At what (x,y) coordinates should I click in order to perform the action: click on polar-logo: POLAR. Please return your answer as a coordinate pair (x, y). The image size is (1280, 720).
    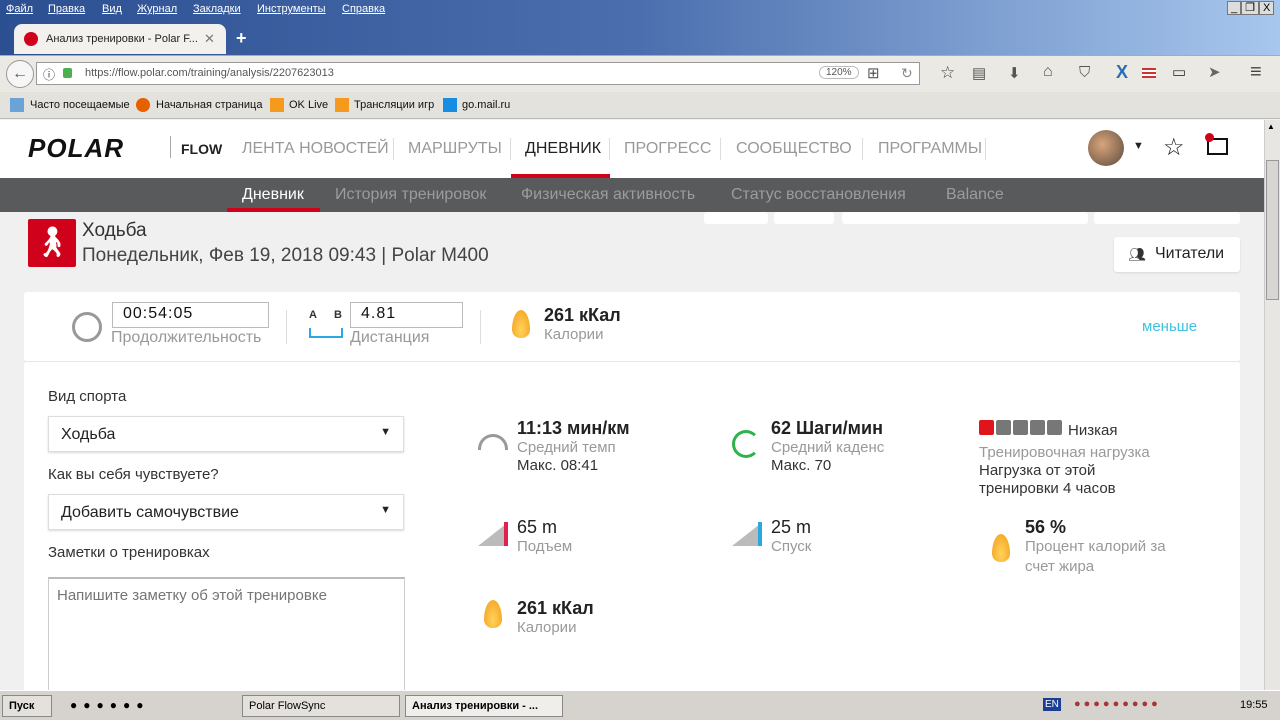
    Looking at the image, I should click on (76, 148).